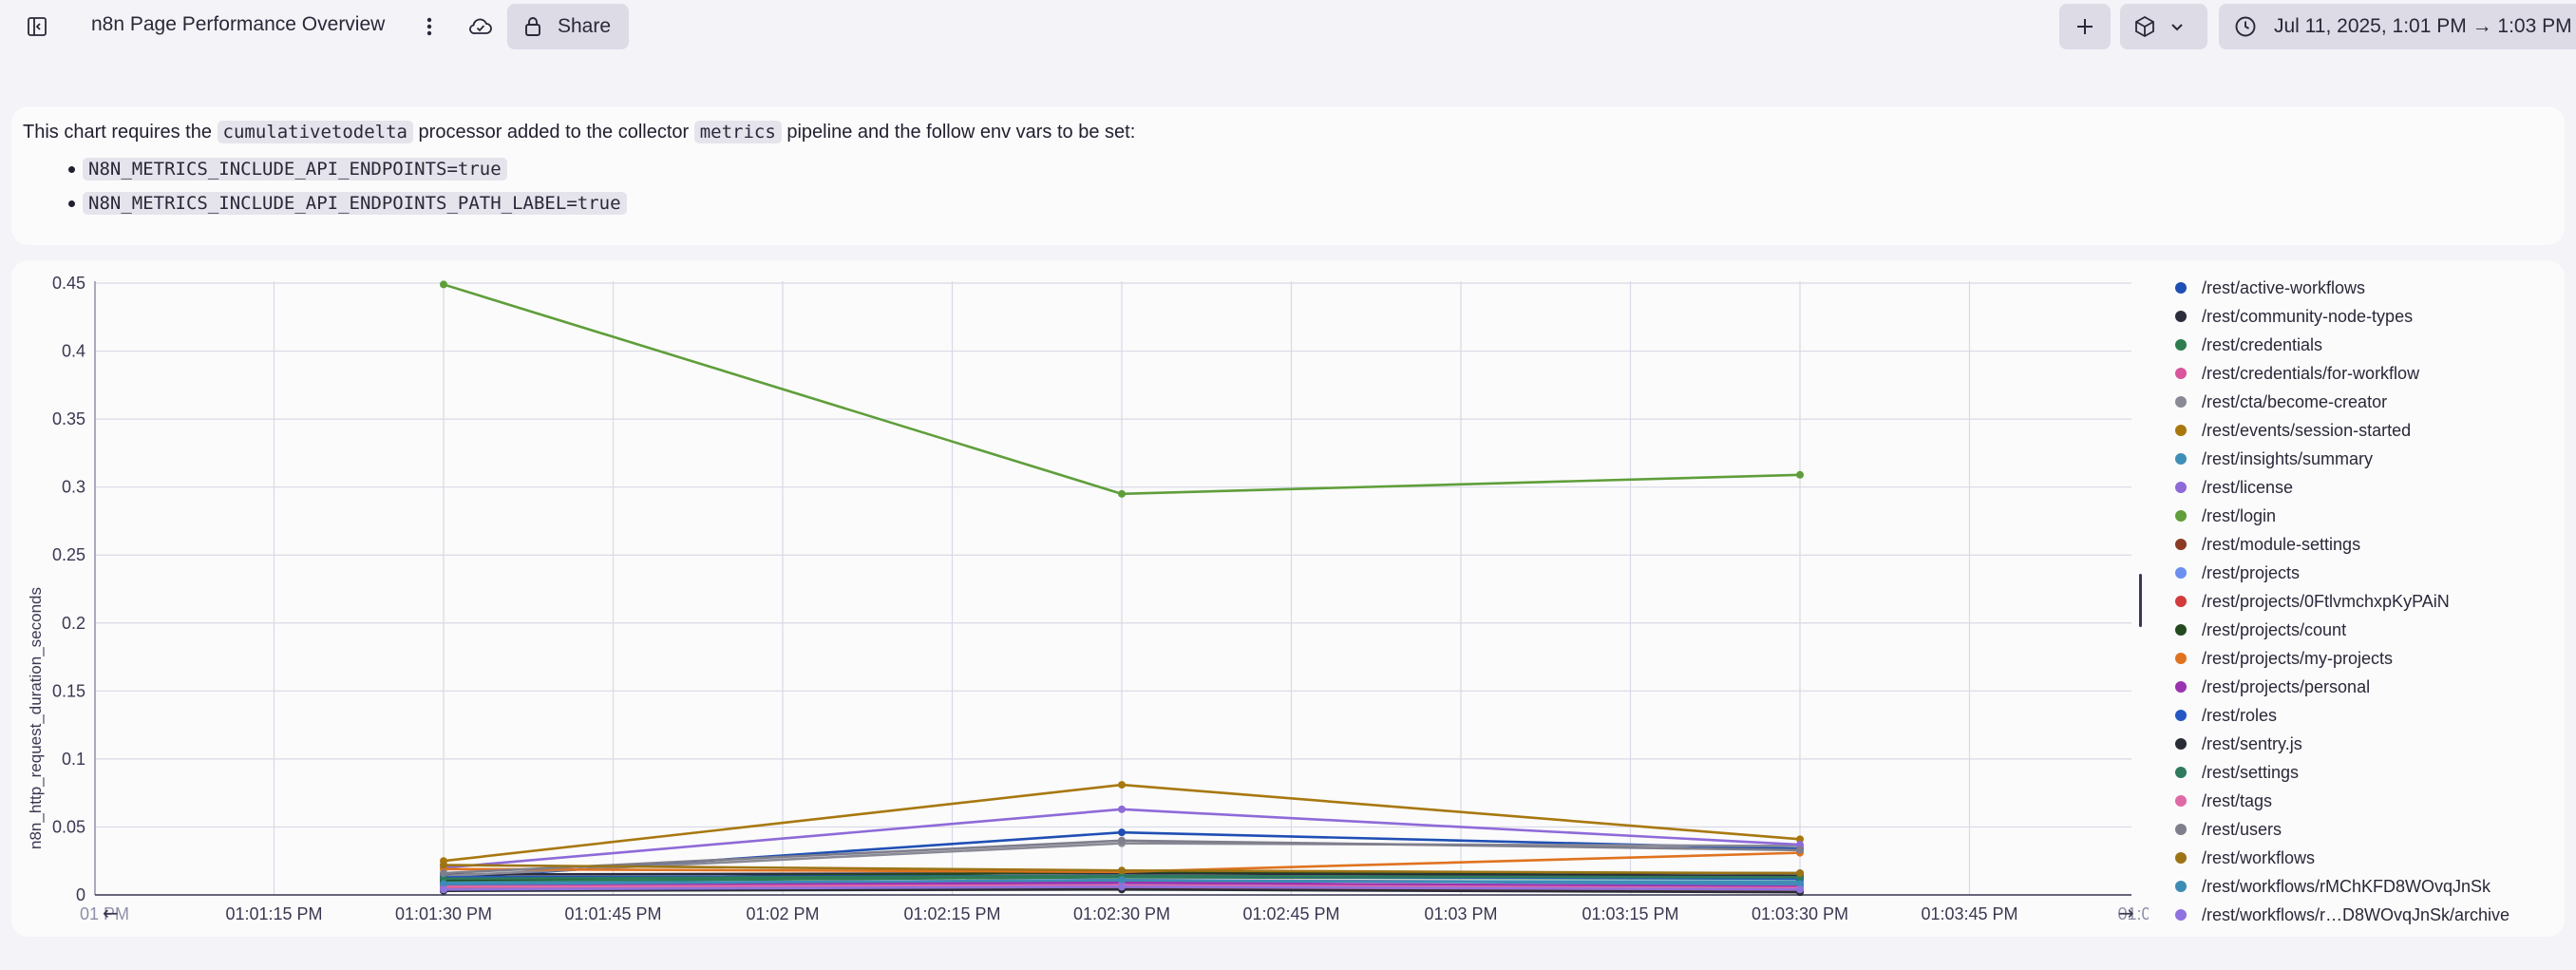 This screenshot has width=2576, height=970. Describe the element at coordinates (585, 26) in the screenshot. I see `share-button-label: Share` at that location.